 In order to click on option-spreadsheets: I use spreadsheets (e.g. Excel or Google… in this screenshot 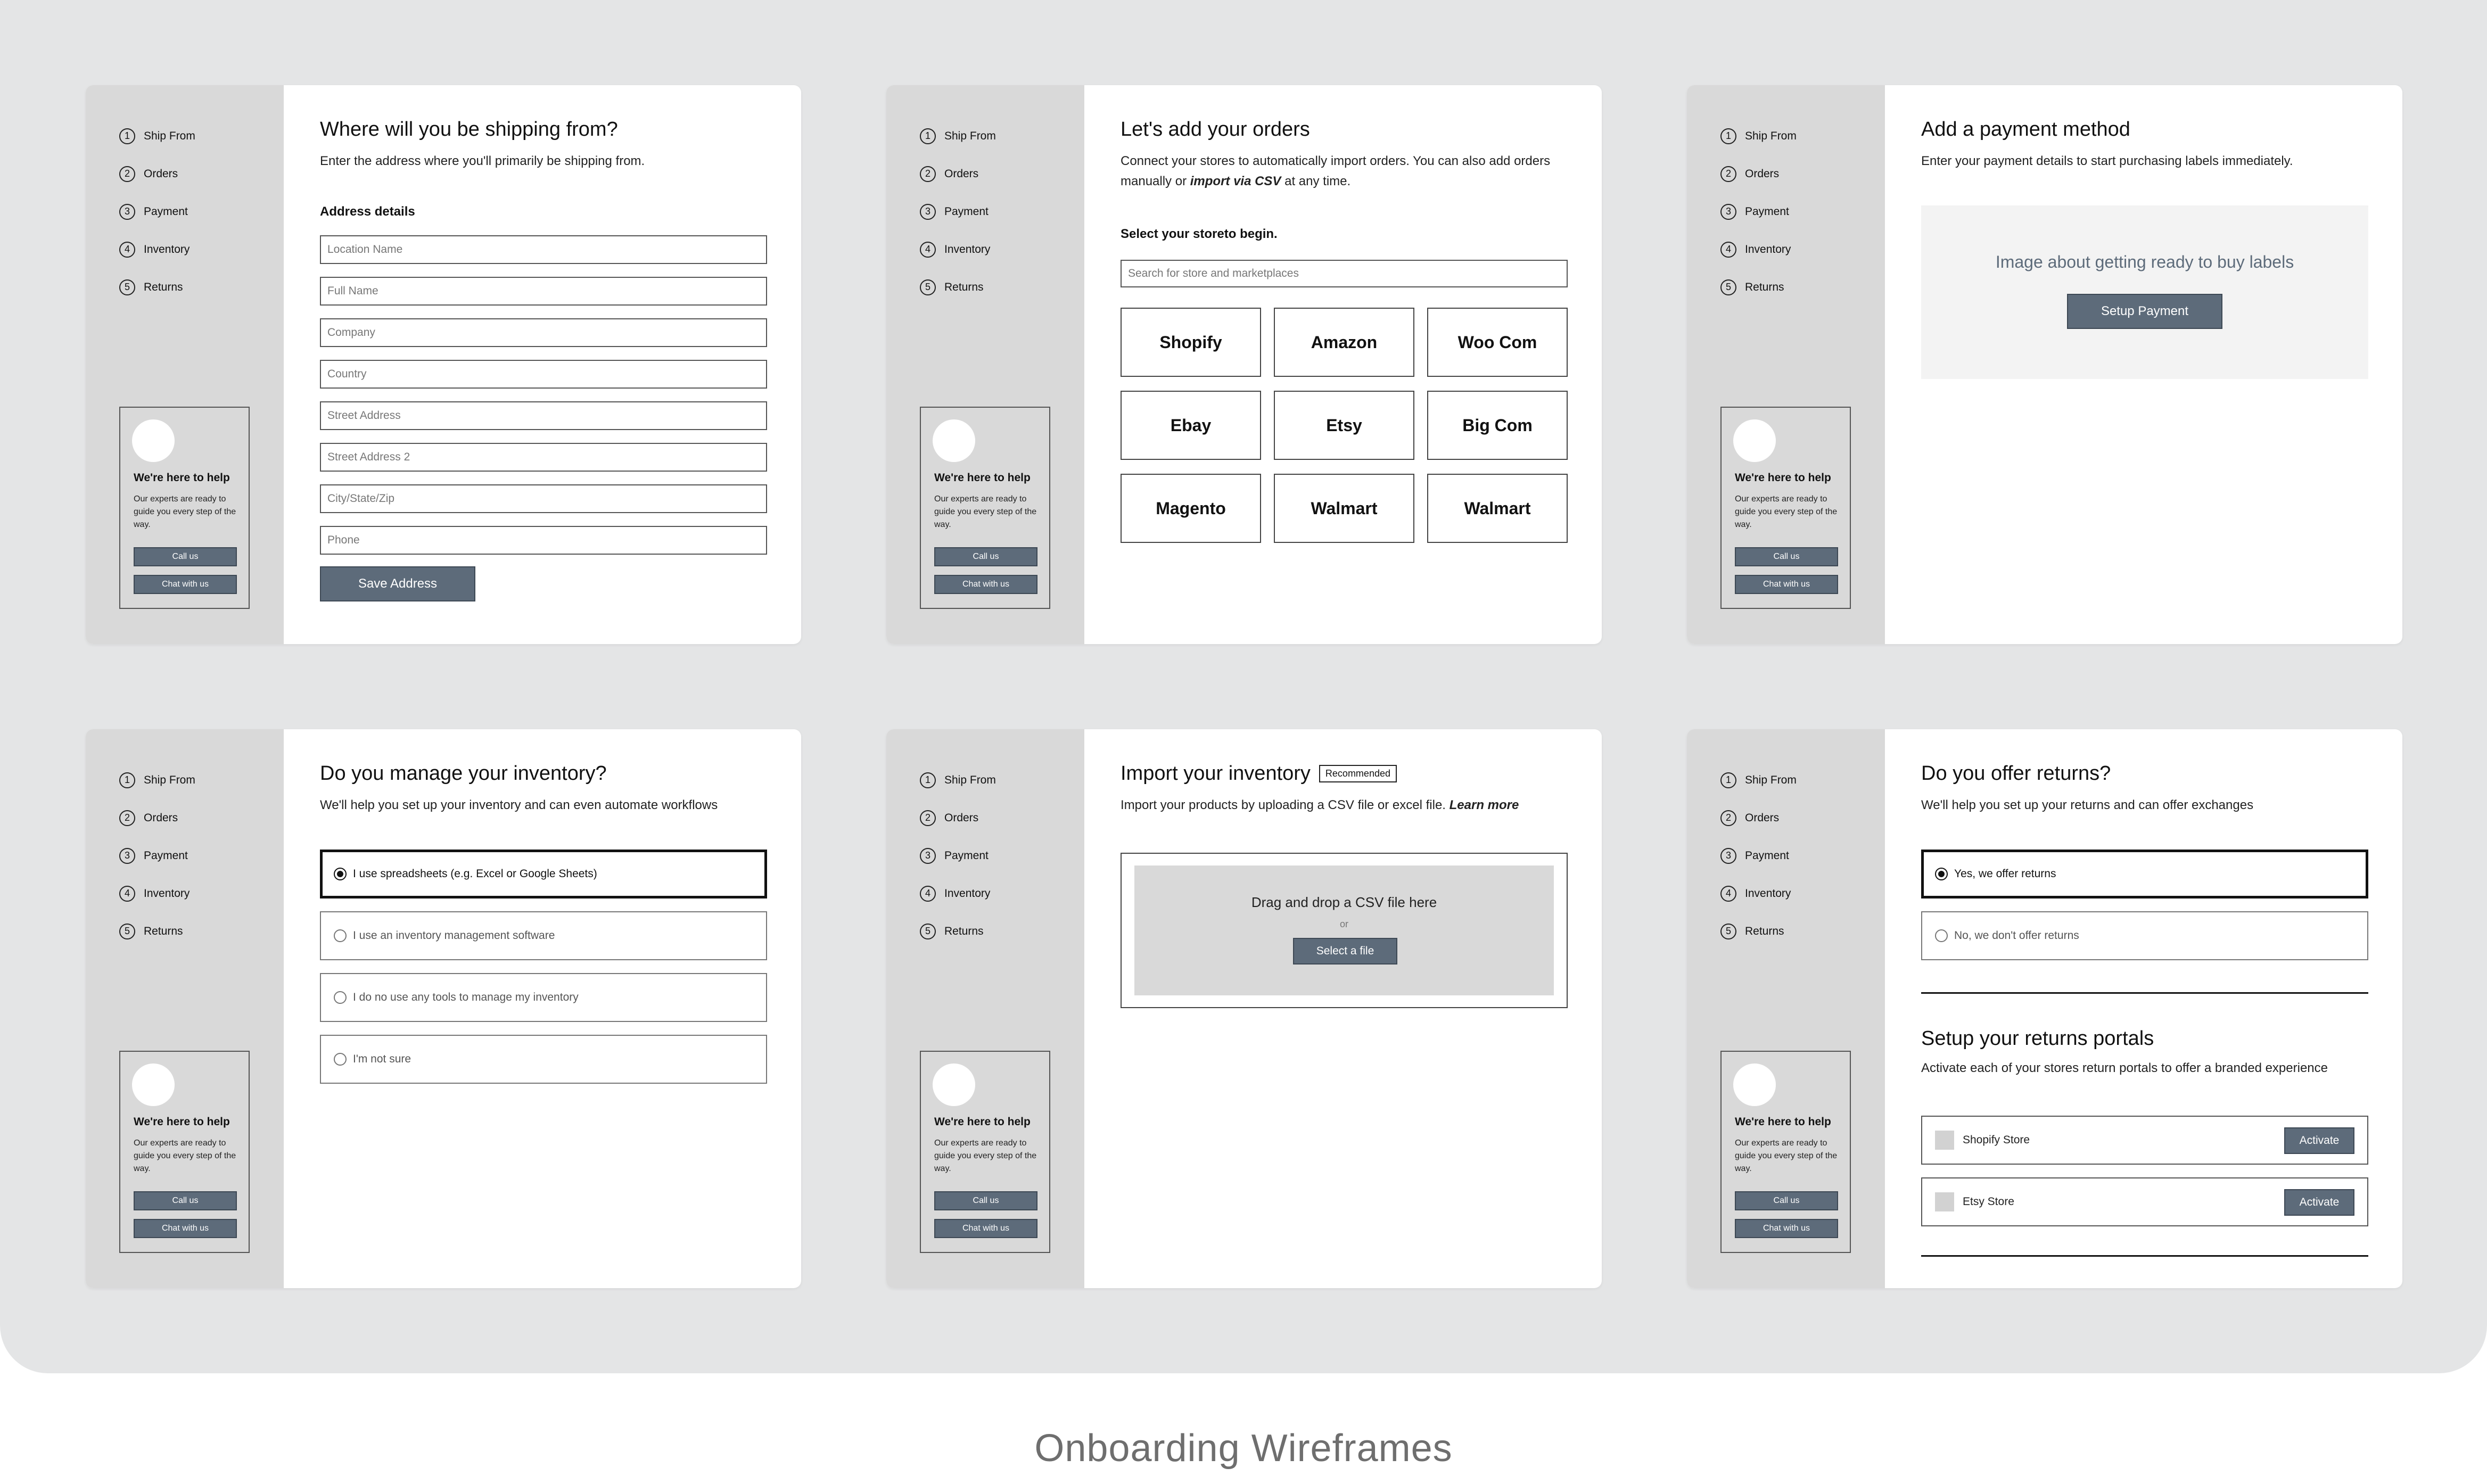, I will do `click(543, 874)`.